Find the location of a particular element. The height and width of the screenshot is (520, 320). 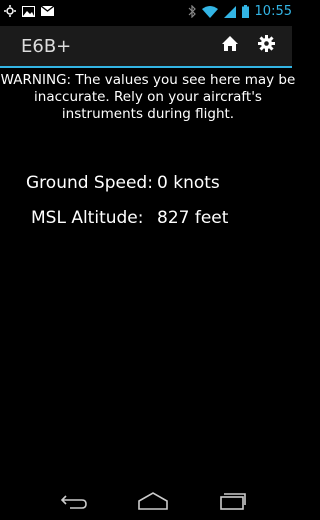

home-icon is located at coordinates (230, 43).